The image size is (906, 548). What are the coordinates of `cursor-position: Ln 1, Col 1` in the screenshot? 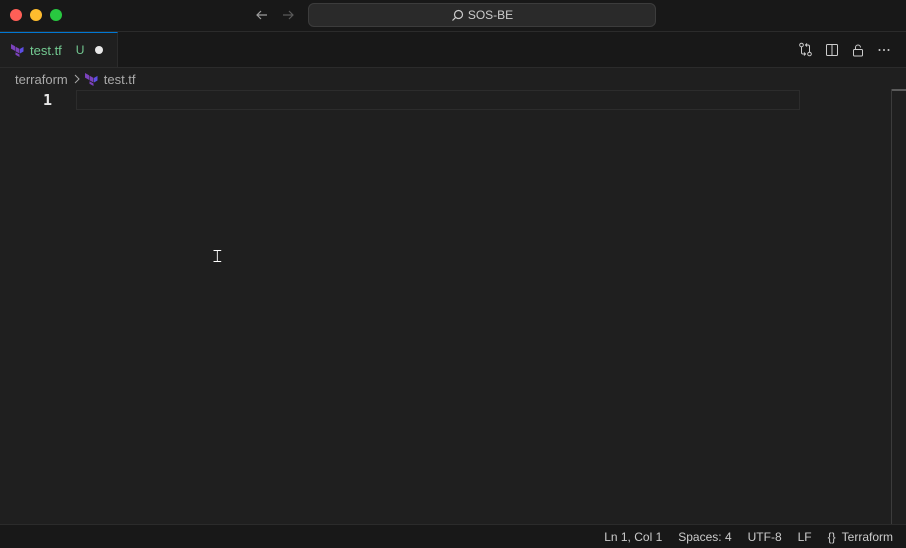 It's located at (633, 537).